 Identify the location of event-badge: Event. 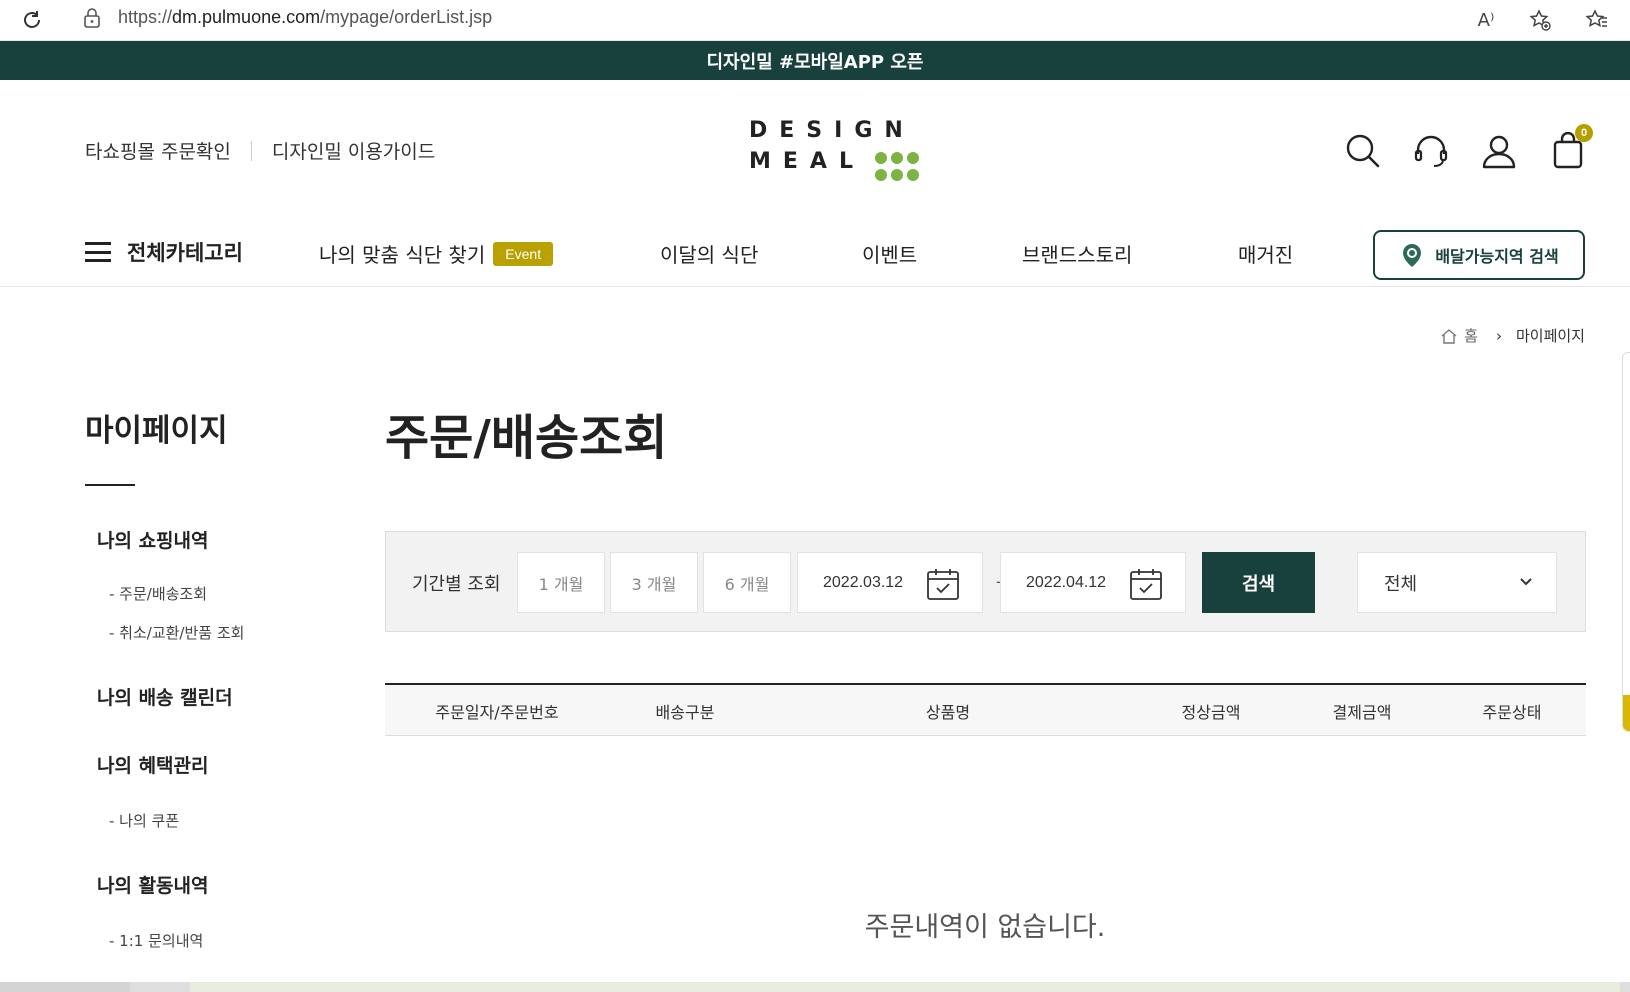
(523, 253).